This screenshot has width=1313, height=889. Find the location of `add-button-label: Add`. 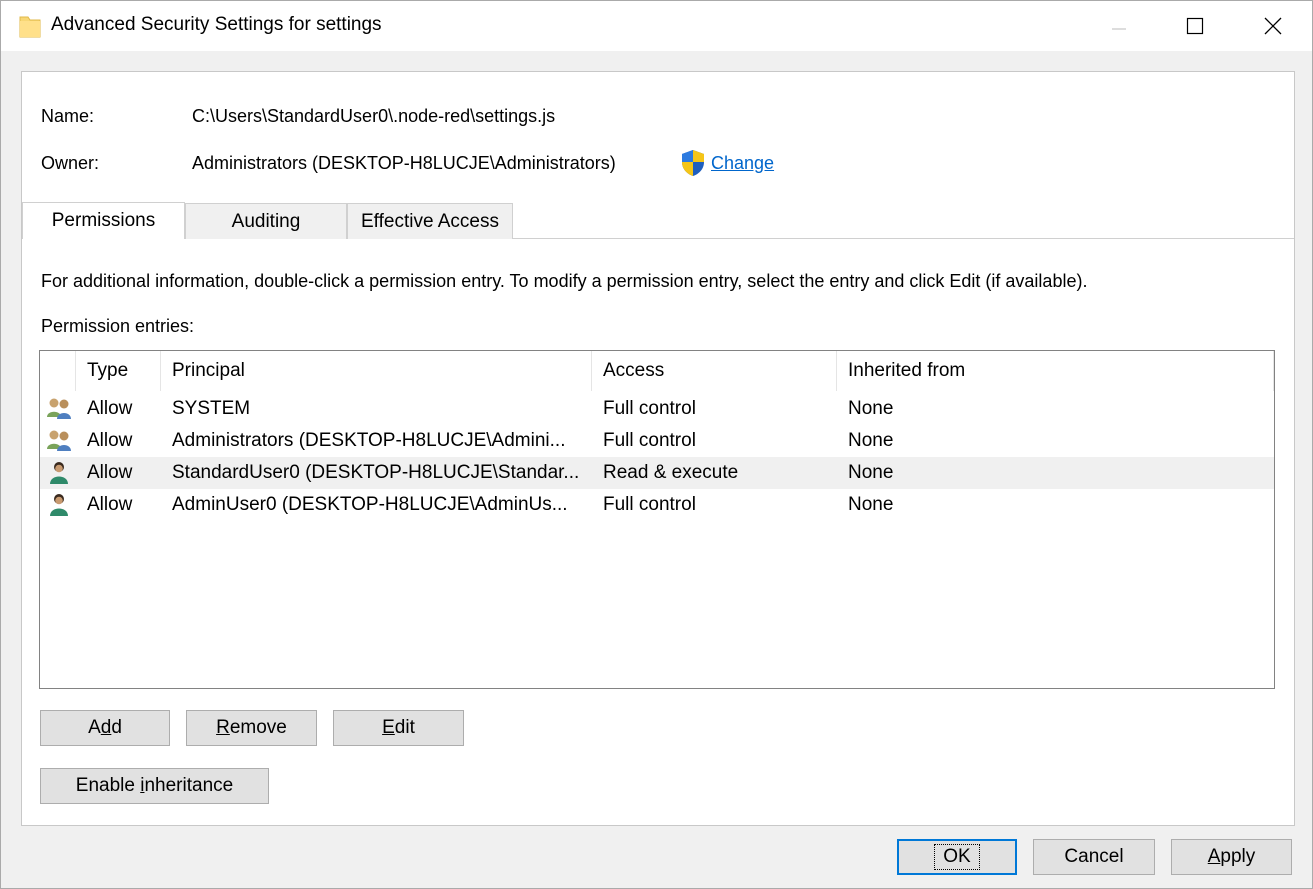

add-button-label: Add is located at coordinates (105, 727).